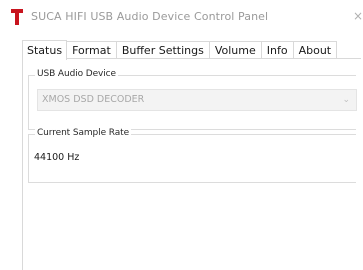  What do you see at coordinates (92, 50) in the screenshot?
I see `tab-format: Format` at bounding box center [92, 50].